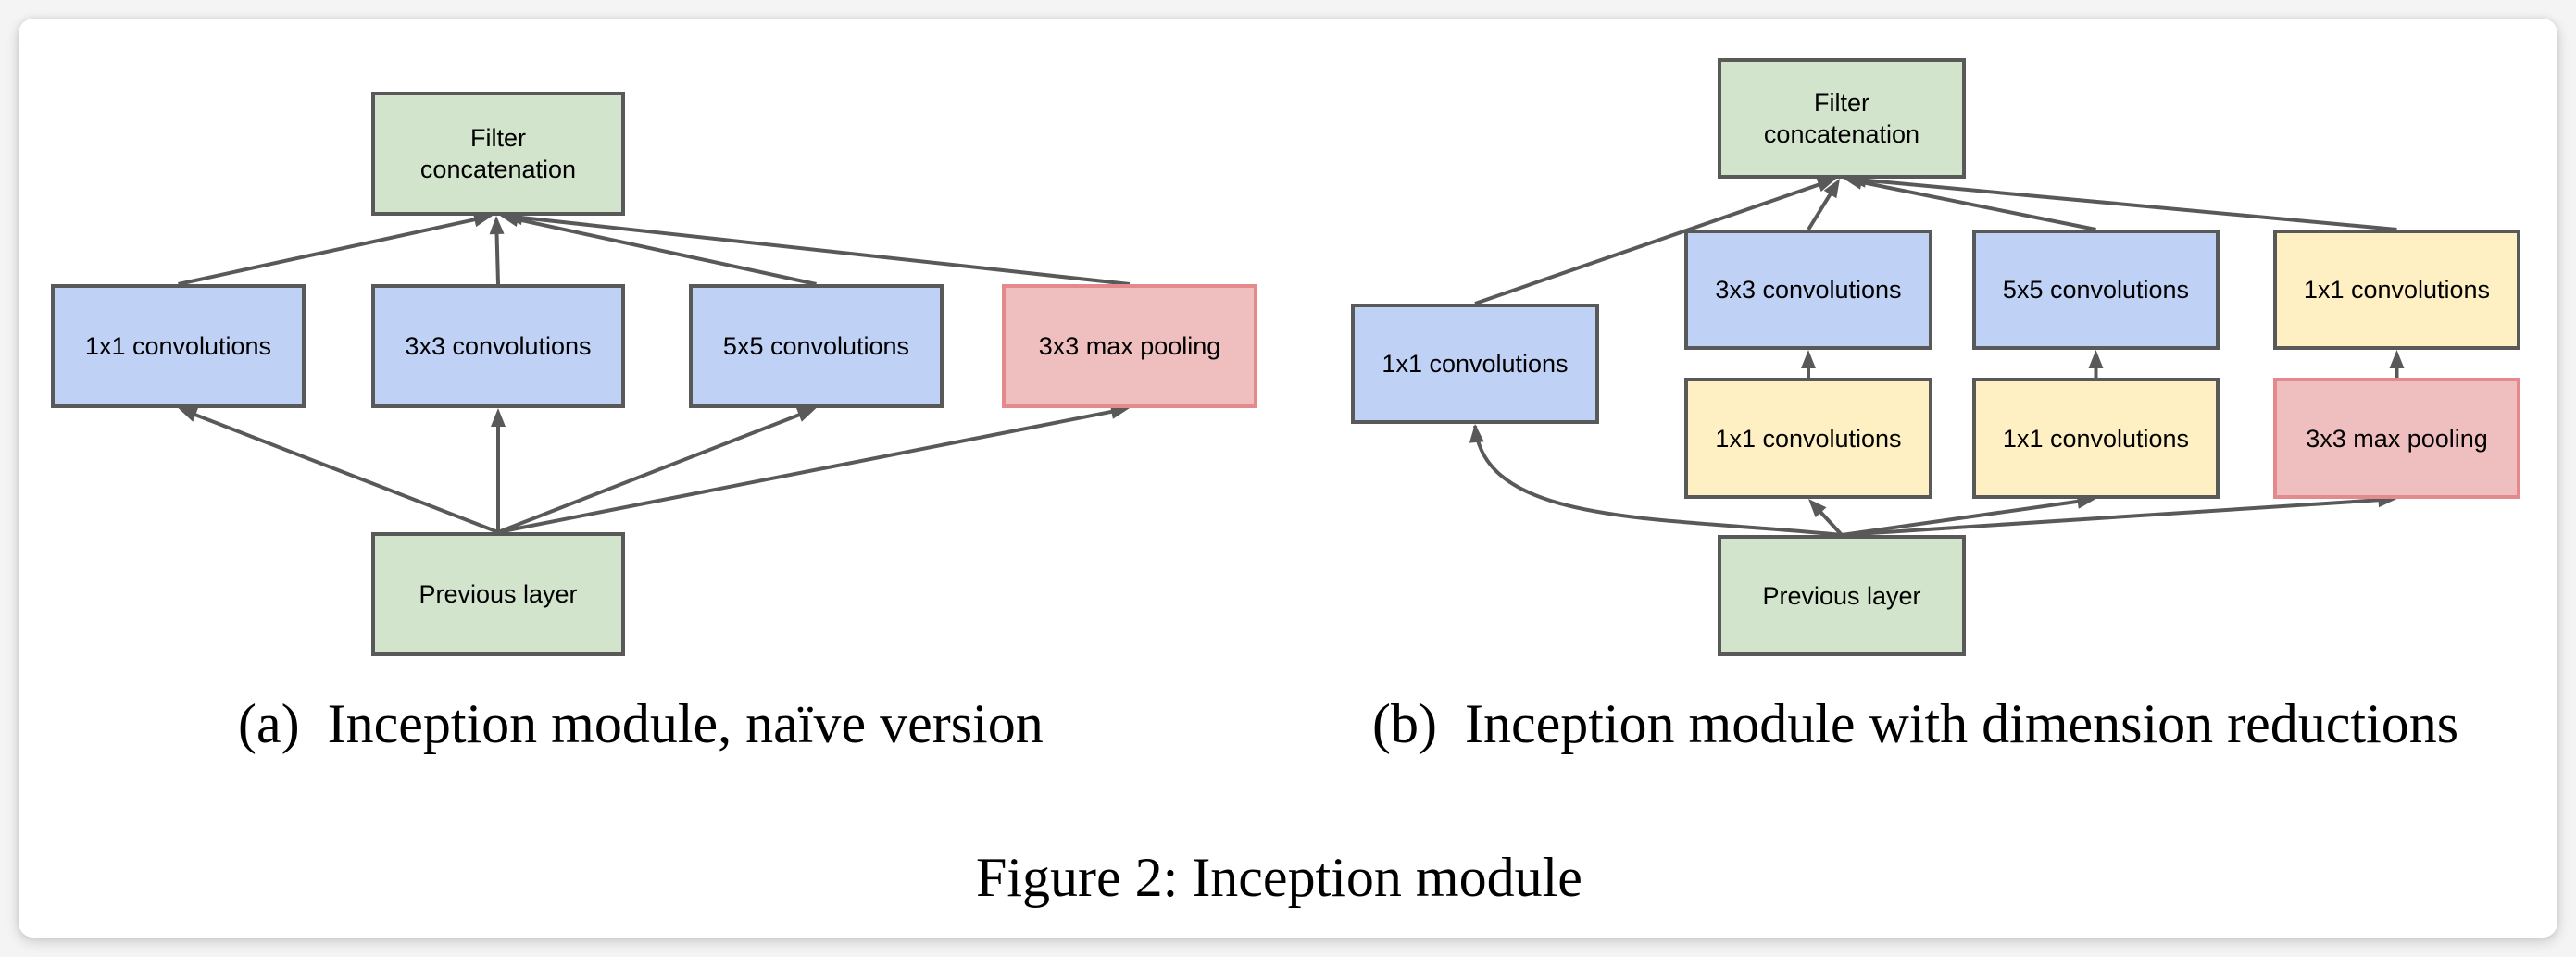 Image resolution: width=2576 pixels, height=957 pixels. What do you see at coordinates (498, 594) in the screenshot?
I see `node-a-previous-layer: Previous layer` at bounding box center [498, 594].